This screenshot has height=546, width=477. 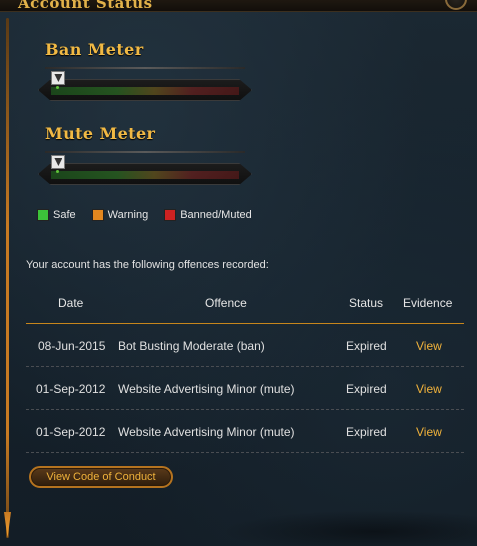 I want to click on header-date: Date, so click(x=71, y=303).